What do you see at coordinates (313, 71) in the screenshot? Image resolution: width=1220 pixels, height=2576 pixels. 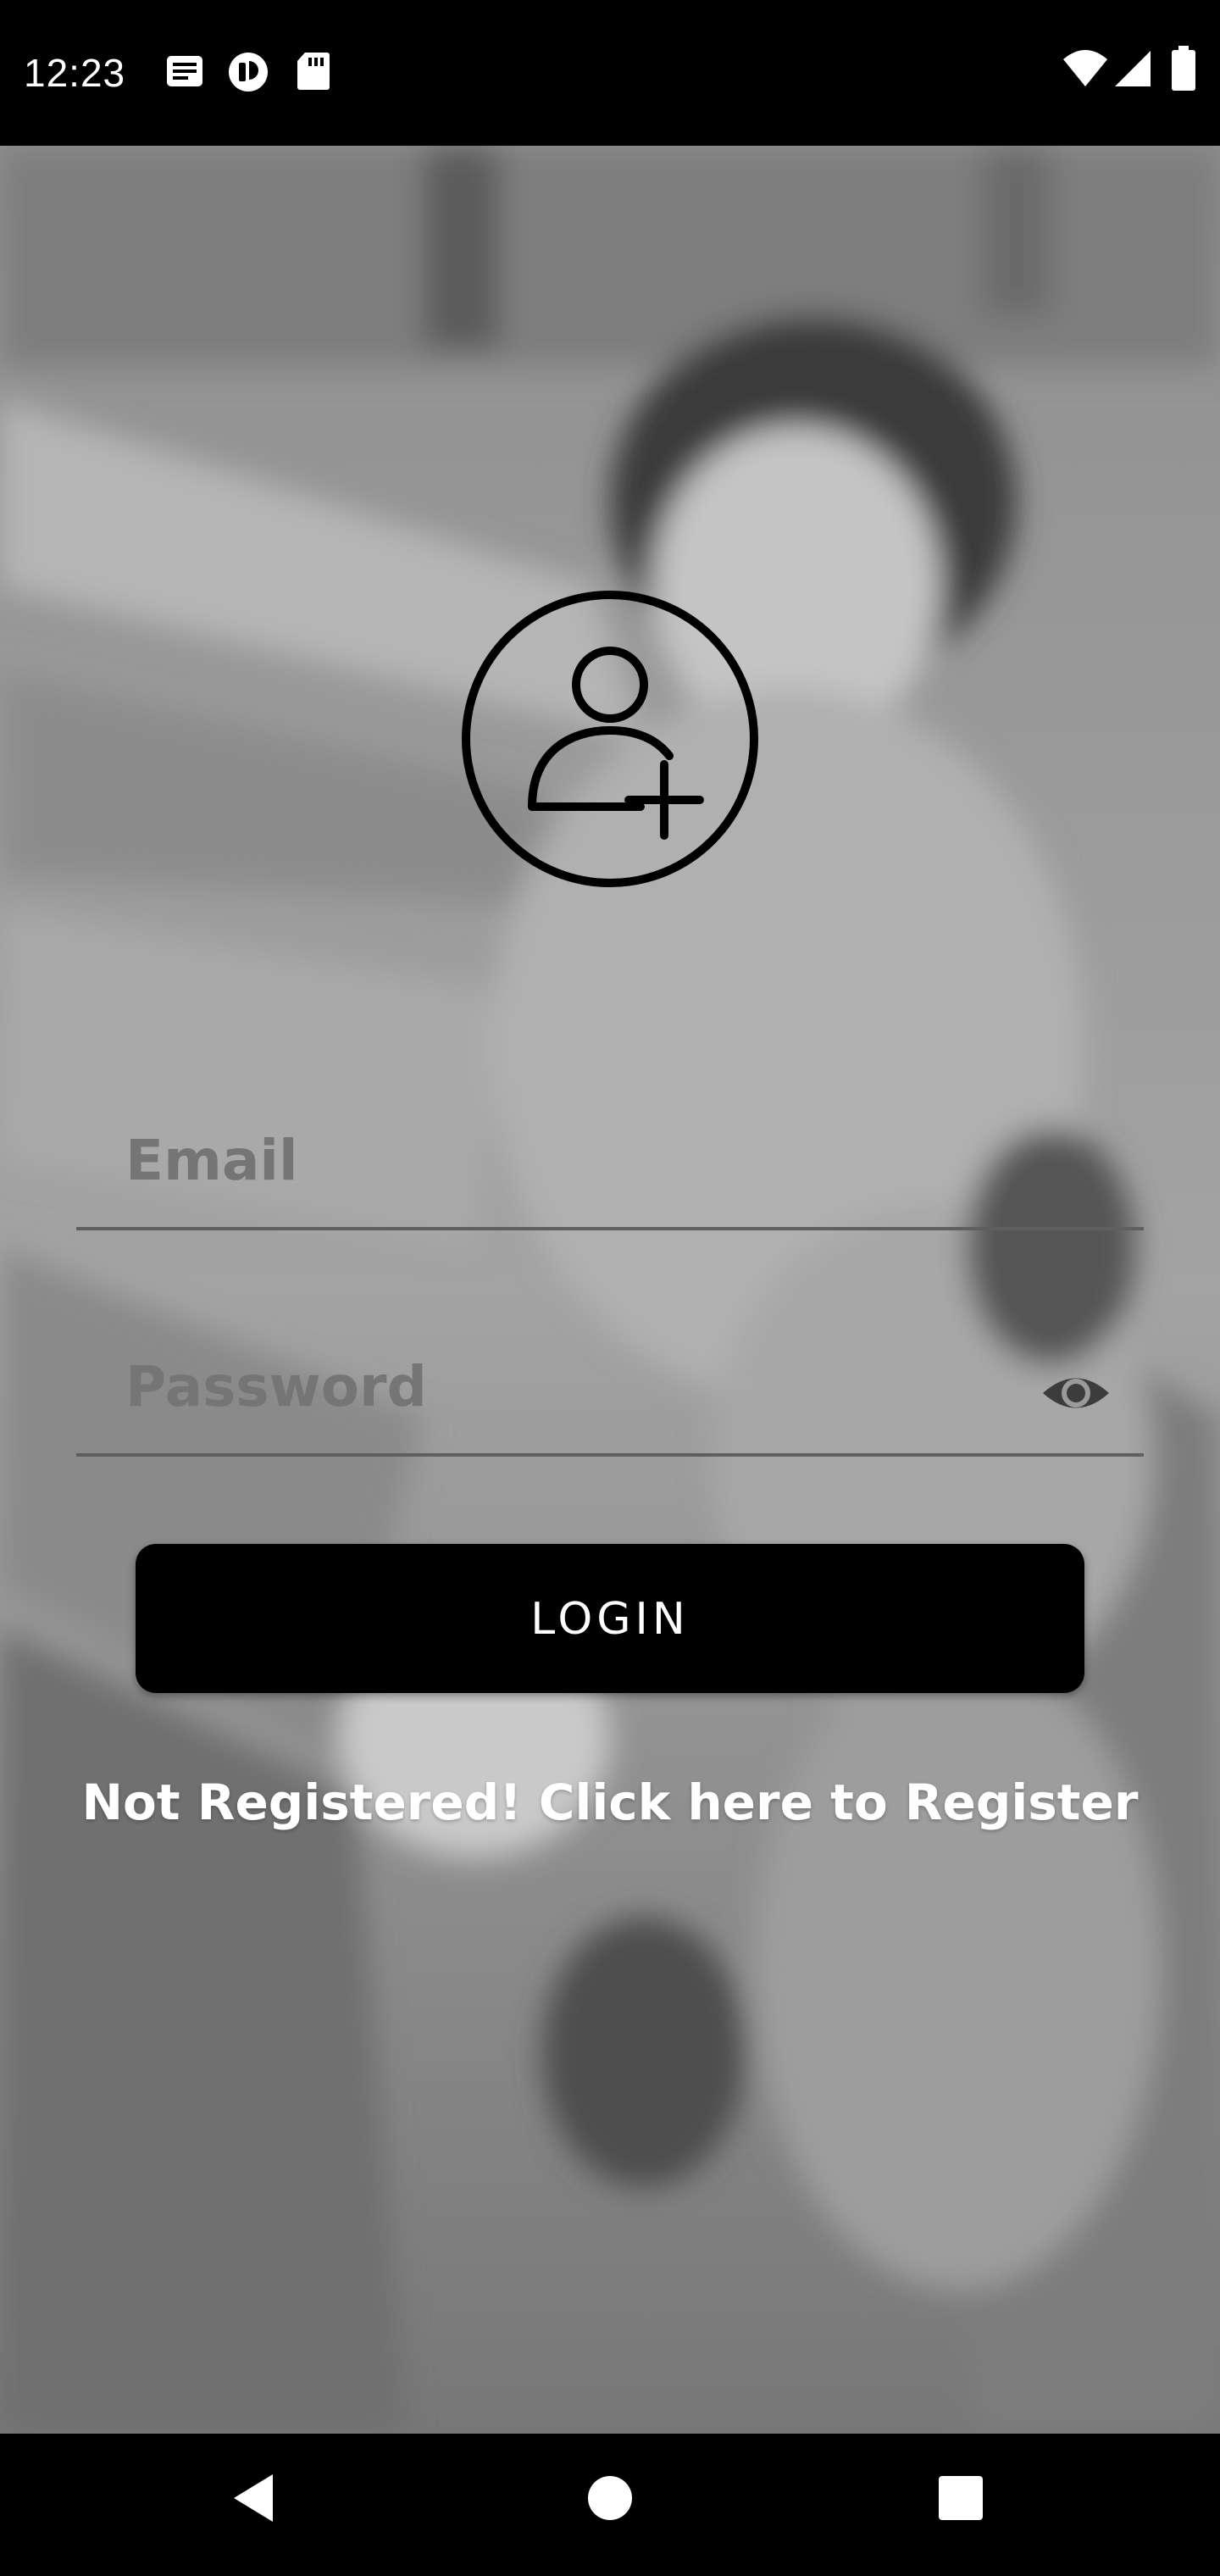 I see `sd-card-icon` at bounding box center [313, 71].